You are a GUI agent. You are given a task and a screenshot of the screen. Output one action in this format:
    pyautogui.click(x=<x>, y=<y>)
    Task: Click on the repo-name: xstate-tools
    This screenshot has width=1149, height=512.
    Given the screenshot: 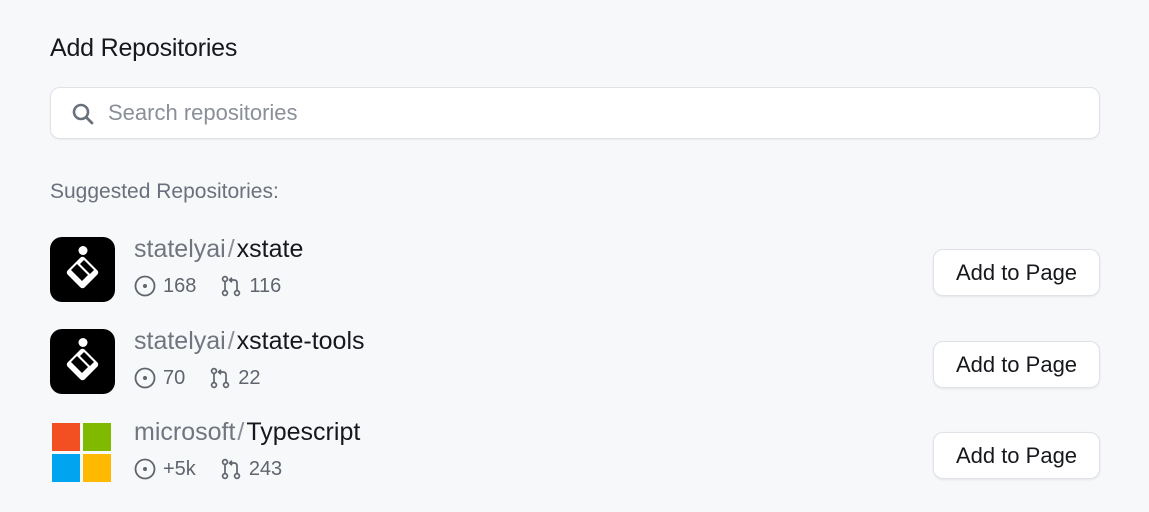 What is the action you would take?
    pyautogui.click(x=300, y=341)
    